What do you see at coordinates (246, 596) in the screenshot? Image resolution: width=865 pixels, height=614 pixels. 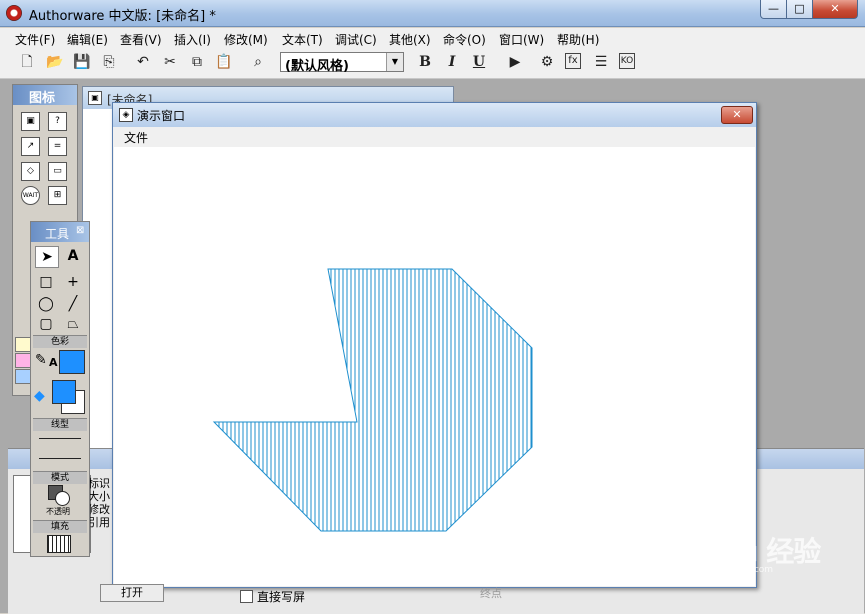 I see `direct-to-screen-checkbox` at bounding box center [246, 596].